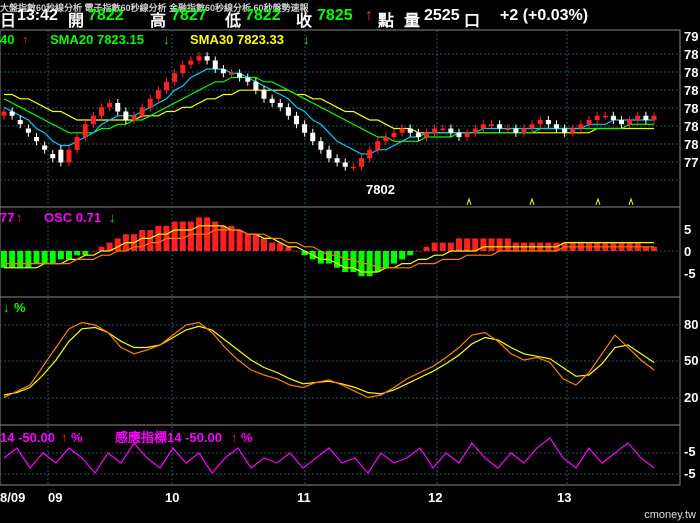 This screenshot has height=523, width=700. I want to click on ma-up-arrow-icon: ↑, so click(25, 39).